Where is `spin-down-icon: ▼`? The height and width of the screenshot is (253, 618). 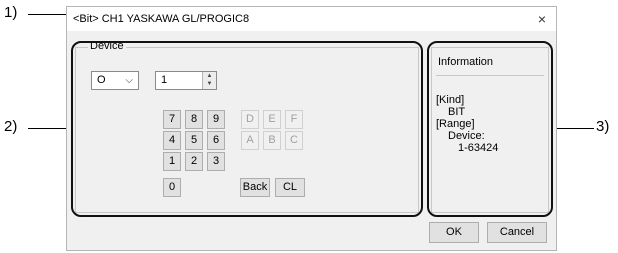
spin-down-icon: ▼ is located at coordinates (209, 84).